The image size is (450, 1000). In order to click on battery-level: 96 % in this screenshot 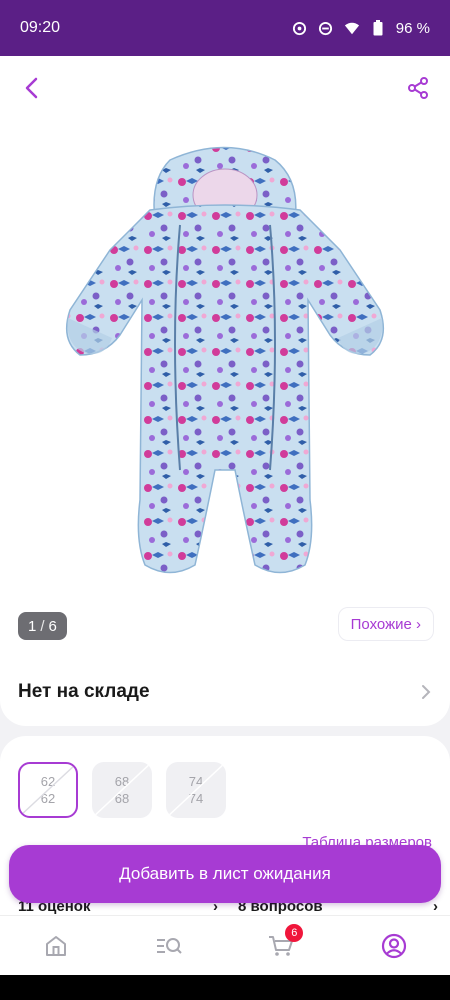, I will do `click(412, 28)`.